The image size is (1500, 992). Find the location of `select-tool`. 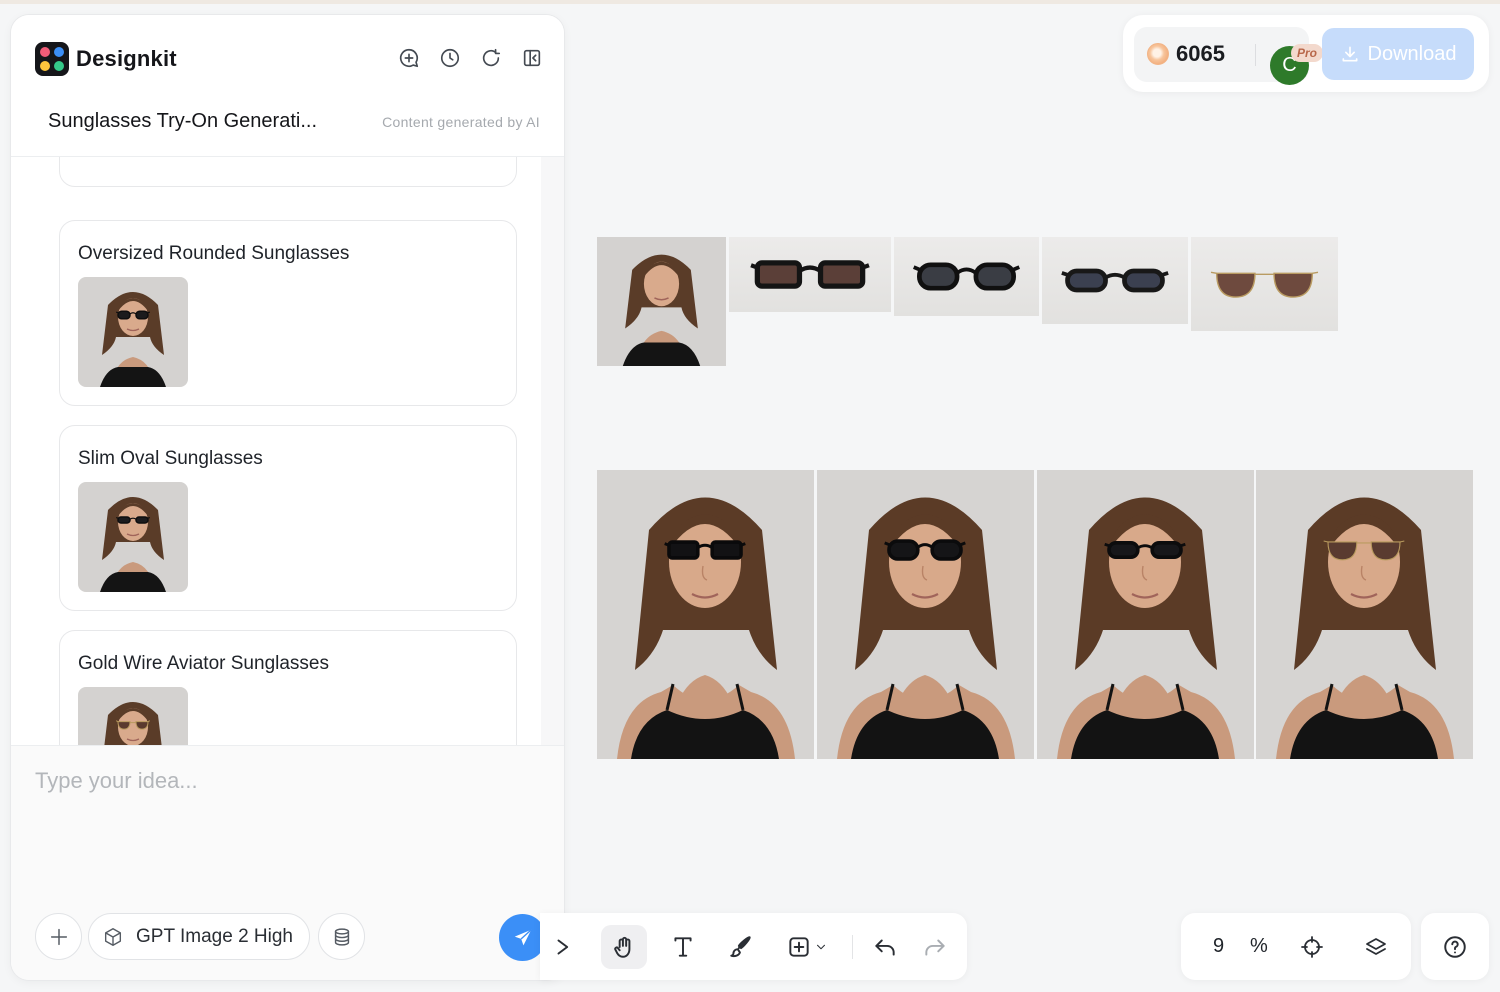

select-tool is located at coordinates (565, 947).